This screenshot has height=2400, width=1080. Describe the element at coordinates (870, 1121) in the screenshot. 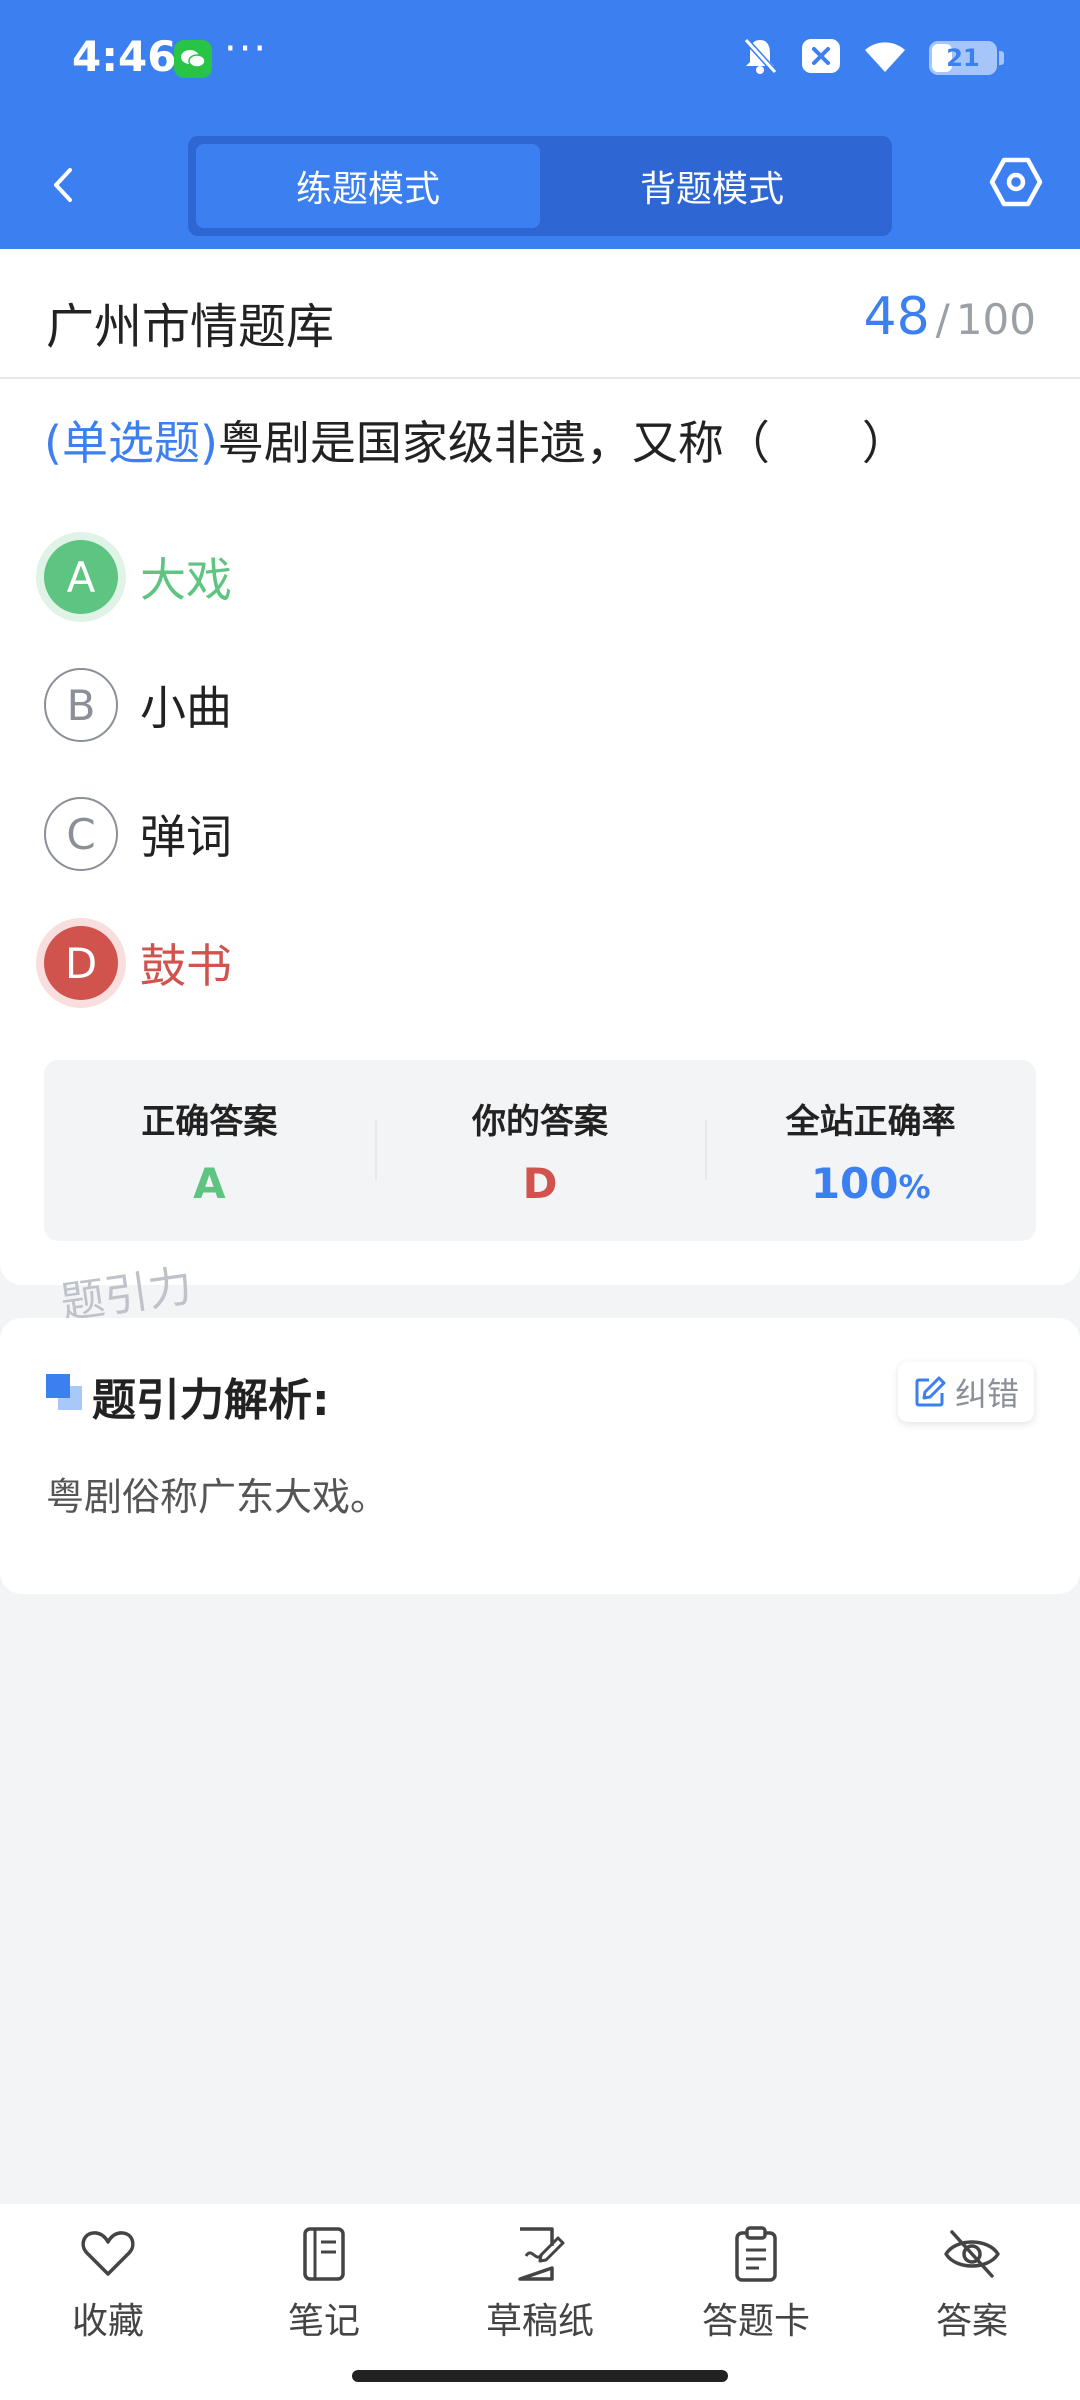

I see `stat-label: 全站正确率` at that location.